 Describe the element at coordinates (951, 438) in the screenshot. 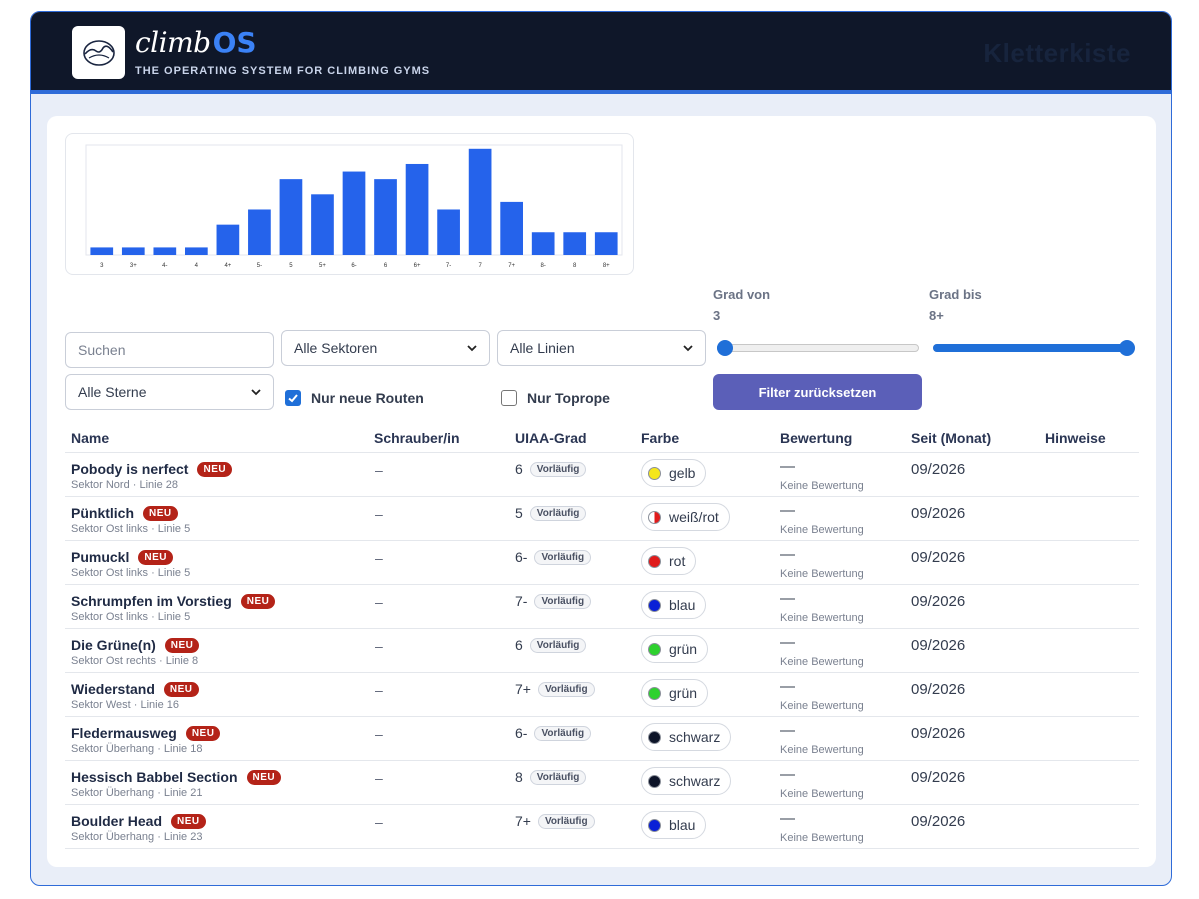

I see `col-since: Seit (Monat)` at that location.